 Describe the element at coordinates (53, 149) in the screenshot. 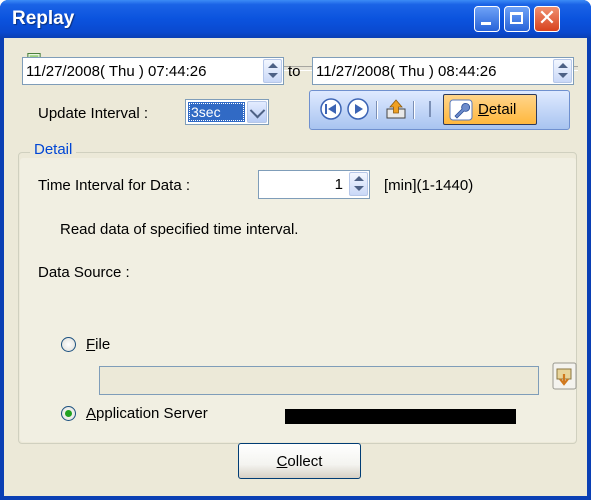

I see `detail-group-title: Detail` at that location.